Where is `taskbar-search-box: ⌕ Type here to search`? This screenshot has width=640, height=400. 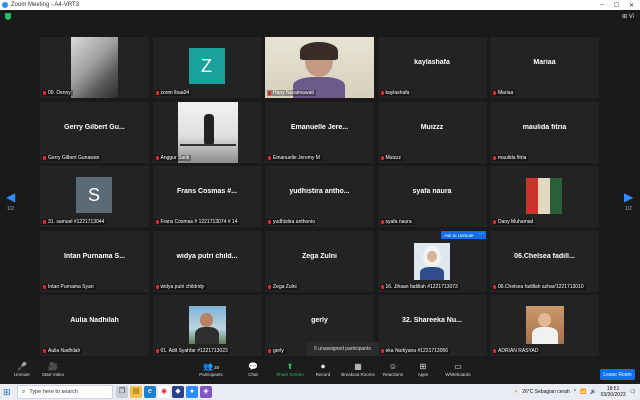 taskbar-search-box: ⌕ Type here to search is located at coordinates (65, 392).